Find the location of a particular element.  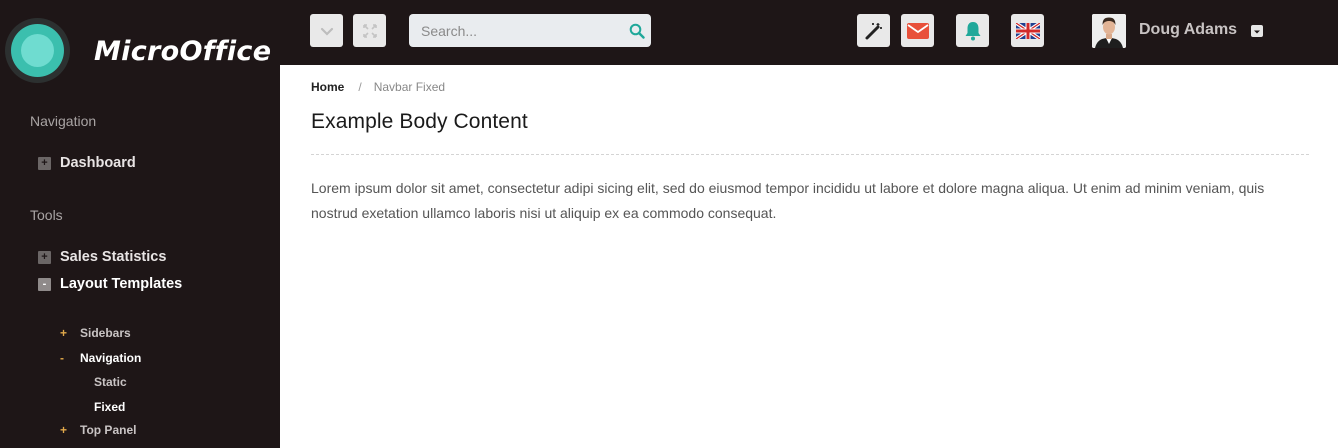

sidebar-subitem-label: Navigation is located at coordinates (111, 358).